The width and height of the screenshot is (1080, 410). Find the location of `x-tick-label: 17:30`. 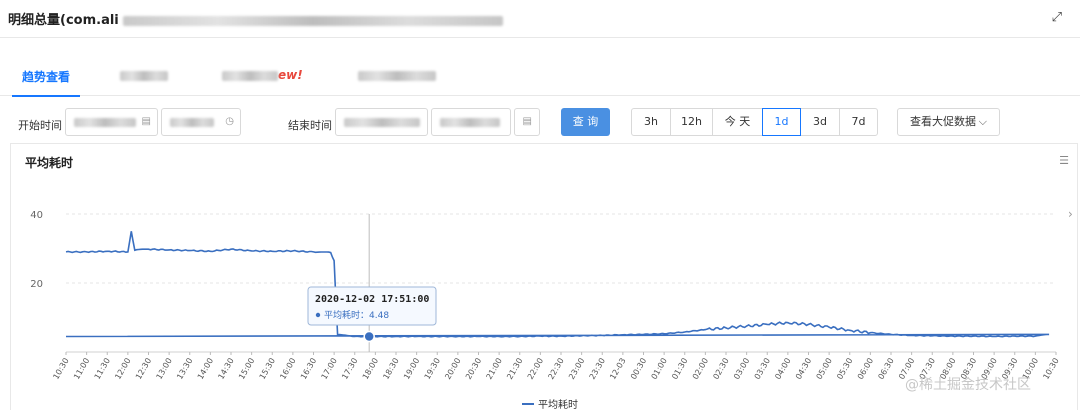

x-tick-label: 17:30 is located at coordinates (349, 369).